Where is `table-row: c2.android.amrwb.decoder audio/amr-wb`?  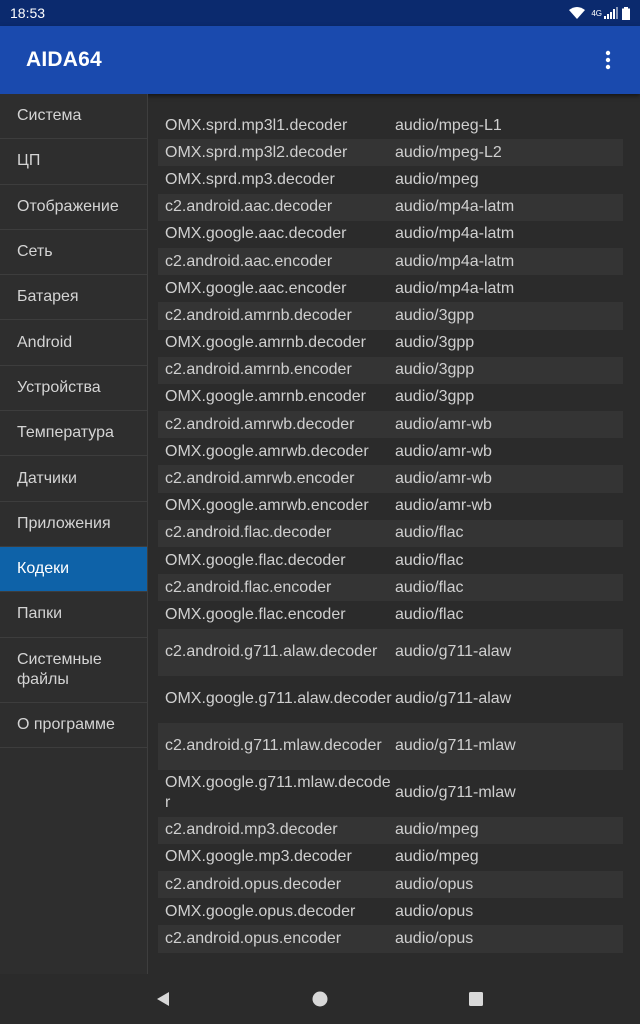 table-row: c2.android.amrwb.decoder audio/amr-wb is located at coordinates (390, 425).